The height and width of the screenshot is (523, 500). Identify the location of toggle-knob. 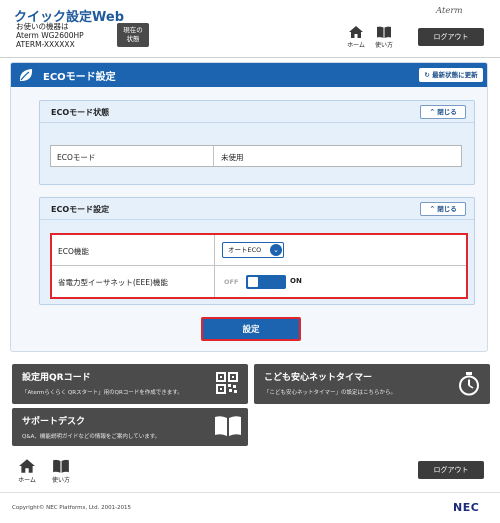
(253, 282).